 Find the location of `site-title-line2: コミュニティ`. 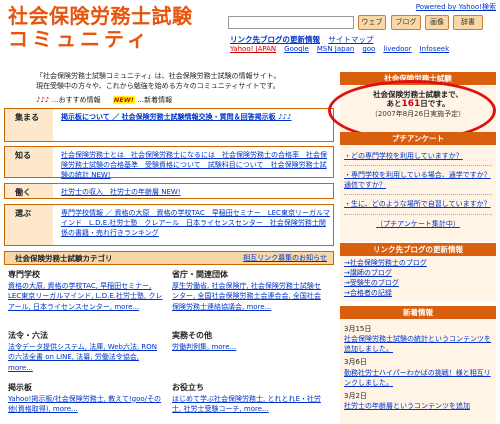

site-title-line2: コミュニティ is located at coordinates (79, 39).